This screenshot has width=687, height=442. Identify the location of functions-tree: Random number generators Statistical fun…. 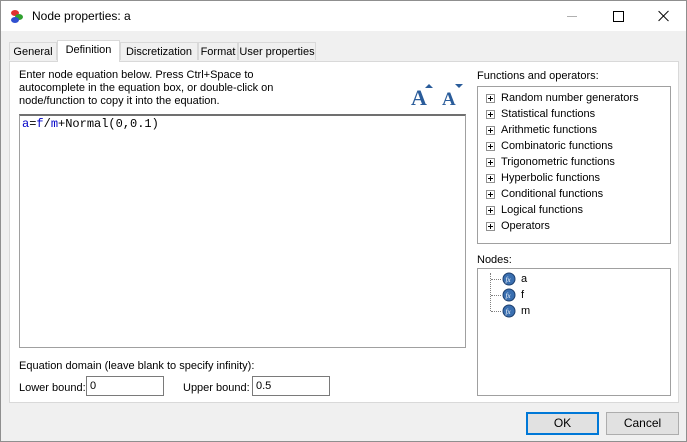
(574, 165).